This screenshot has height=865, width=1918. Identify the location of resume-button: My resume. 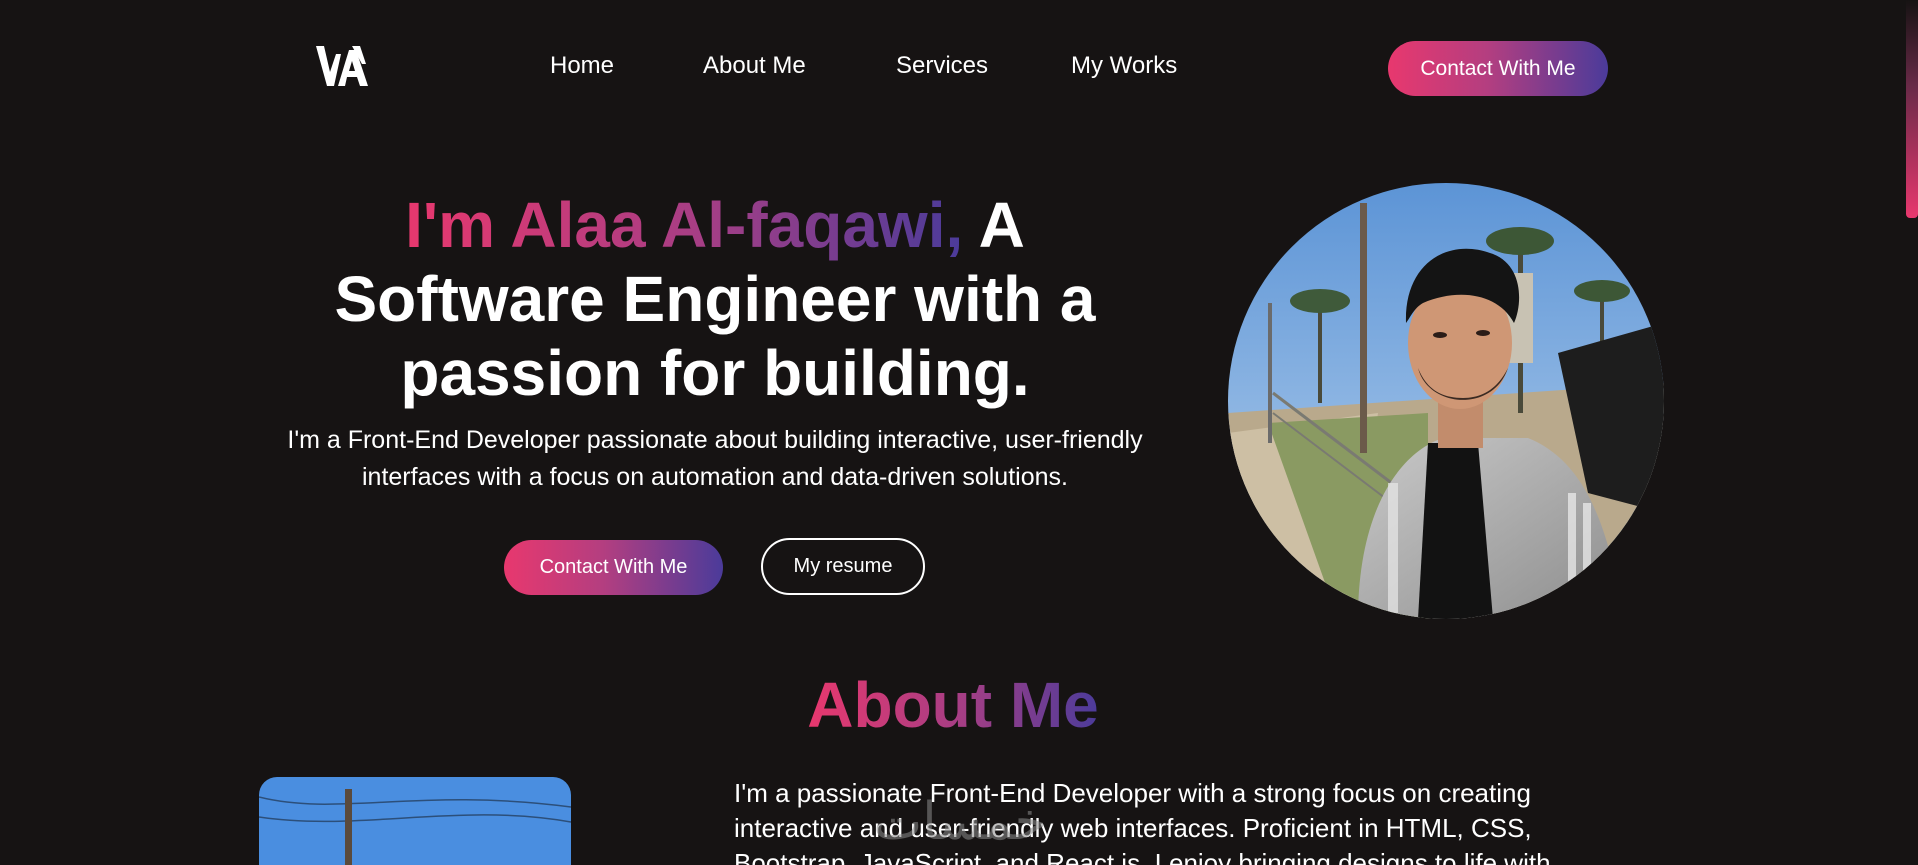
(843, 566).